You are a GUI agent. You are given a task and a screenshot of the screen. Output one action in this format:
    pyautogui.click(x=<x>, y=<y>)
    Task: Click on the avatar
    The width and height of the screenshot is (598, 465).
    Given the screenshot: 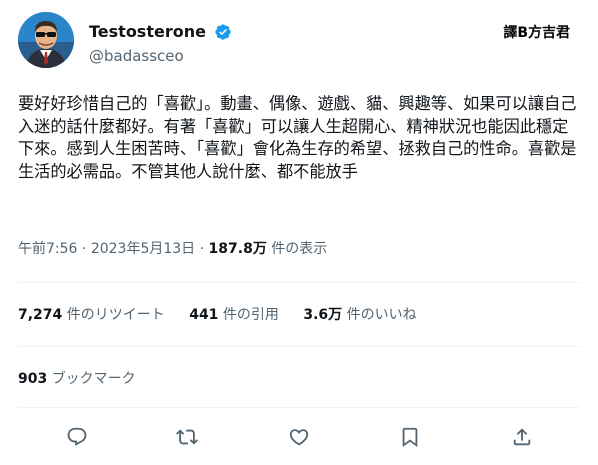 What is the action you would take?
    pyautogui.click(x=46, y=40)
    